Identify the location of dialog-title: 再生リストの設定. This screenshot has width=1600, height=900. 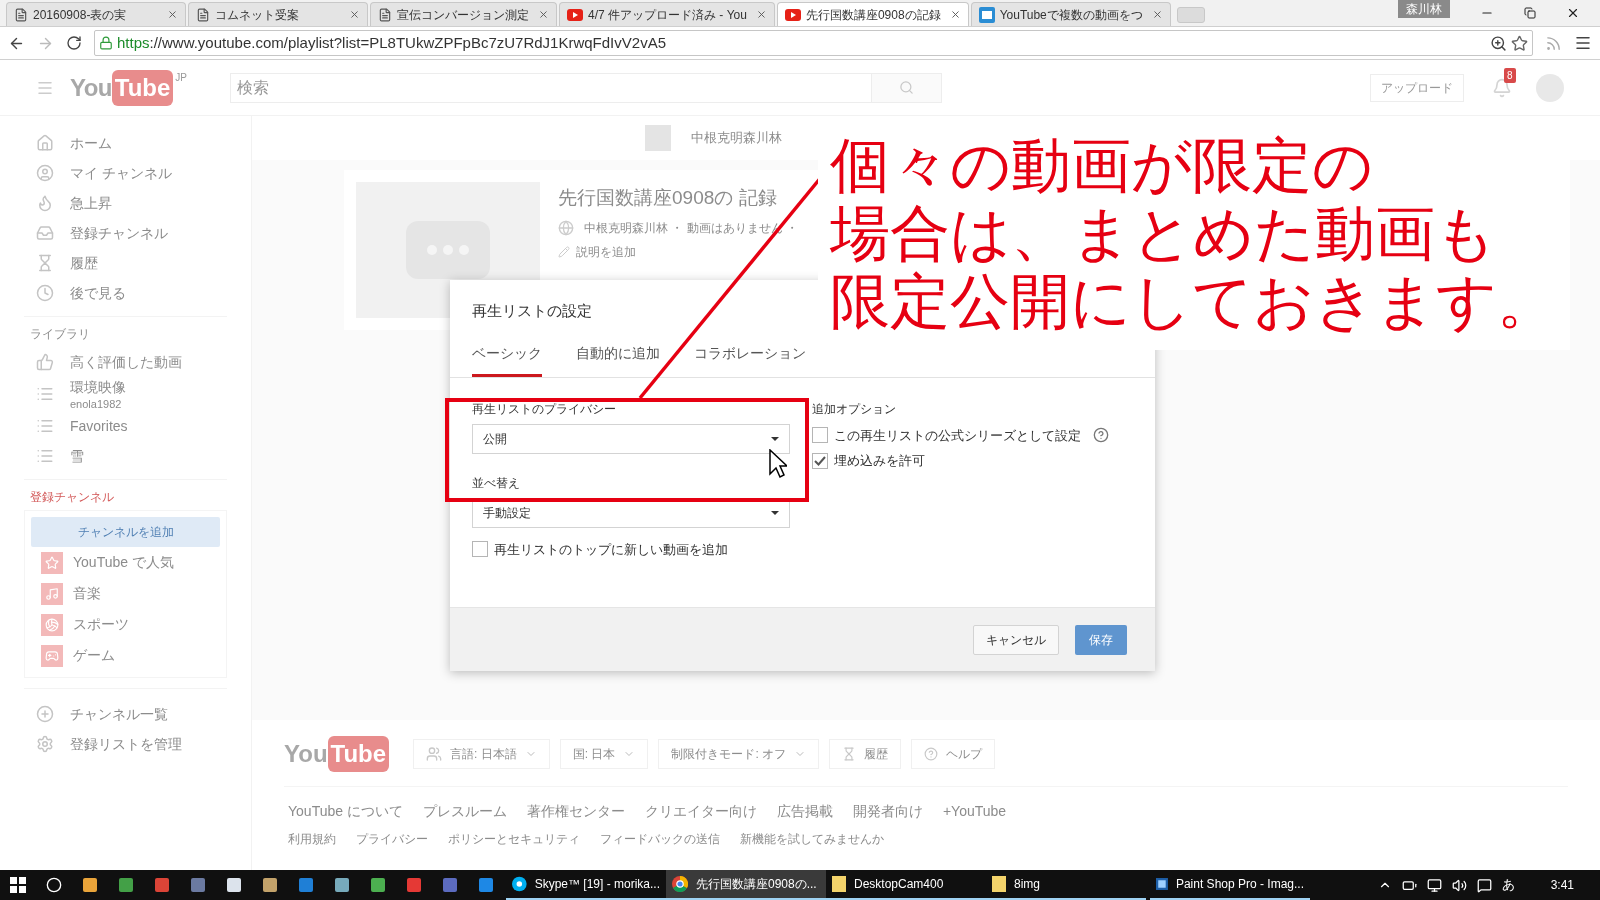
(532, 311).